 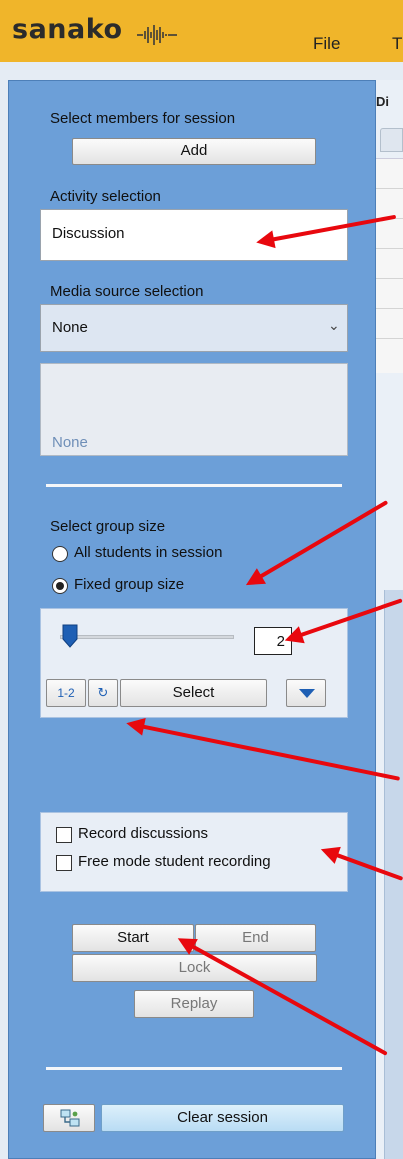 I want to click on shuffle-button: ↻, so click(x=103, y=693).